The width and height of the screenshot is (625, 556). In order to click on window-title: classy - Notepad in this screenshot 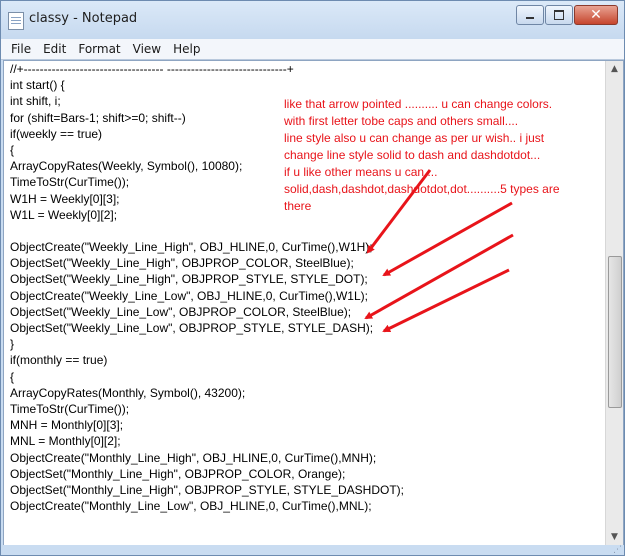, I will do `click(83, 18)`.